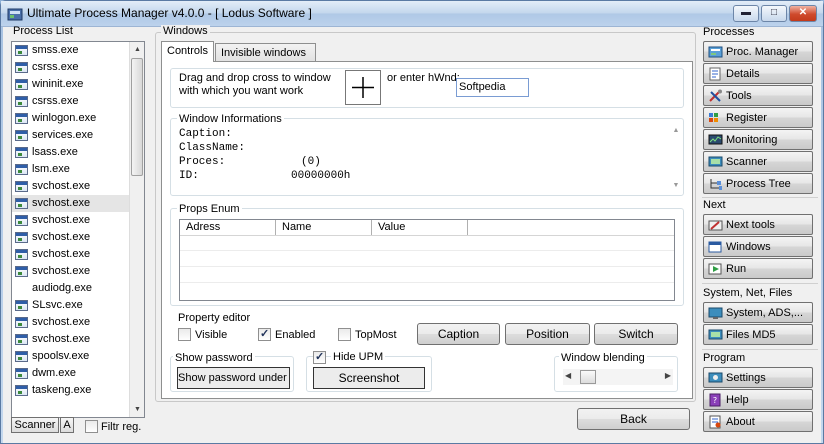  What do you see at coordinates (57, 305) in the screenshot?
I see `process-name: SLsvc.exe` at bounding box center [57, 305].